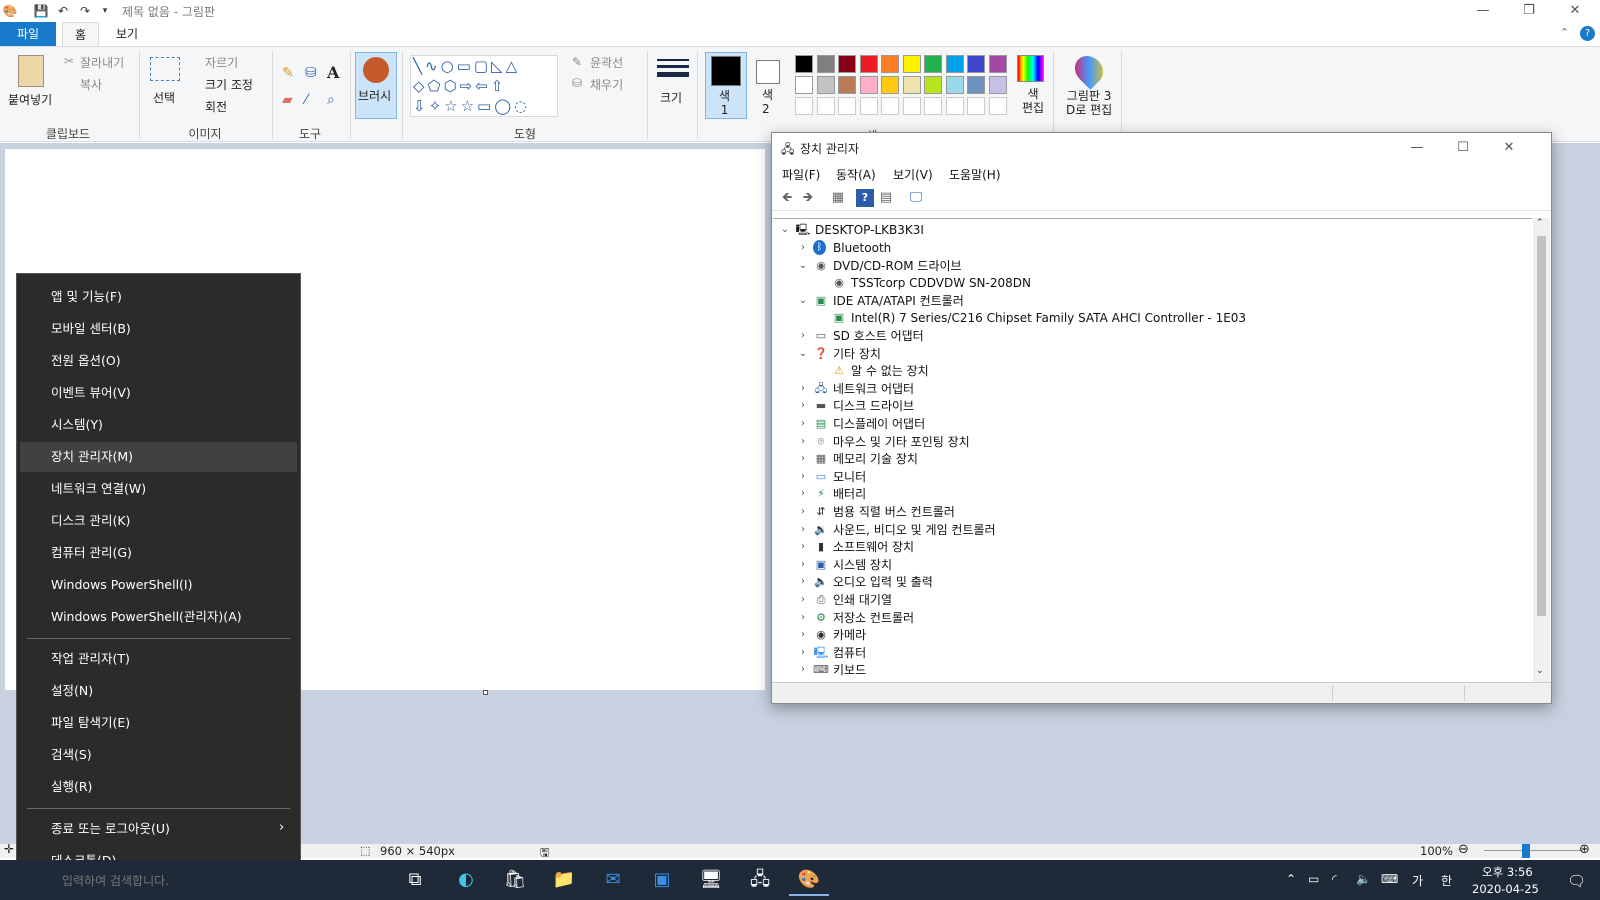 This screenshot has height=900, width=1600. What do you see at coordinates (31, 71) in the screenshot?
I see `paste-icon` at bounding box center [31, 71].